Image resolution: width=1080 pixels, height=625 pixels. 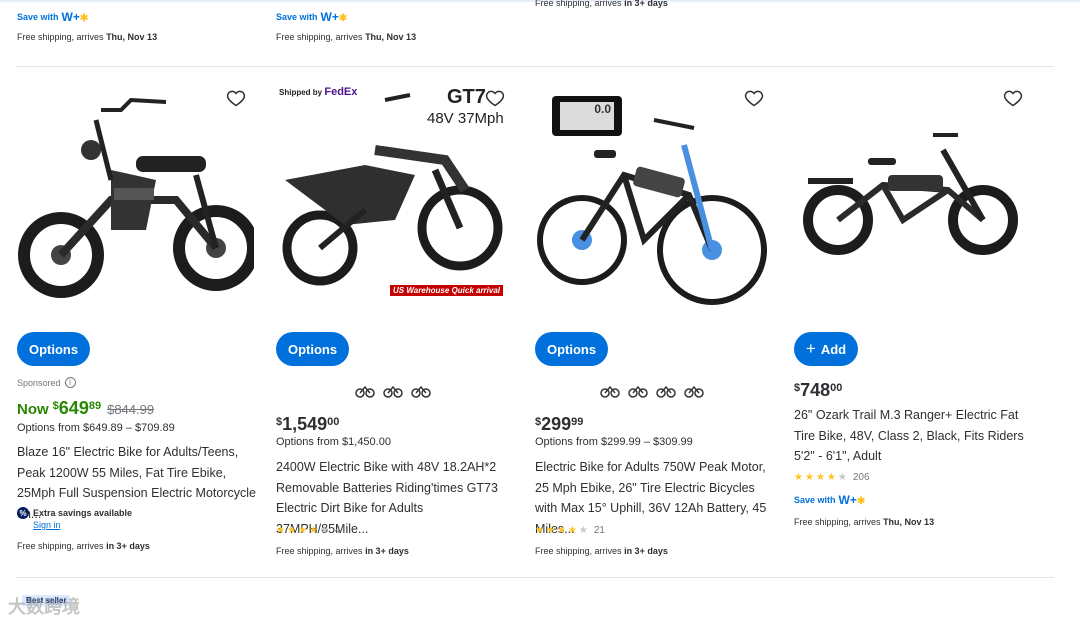 I want to click on warehouse-banner: US Warehouse Quick arrival, so click(x=447, y=290).